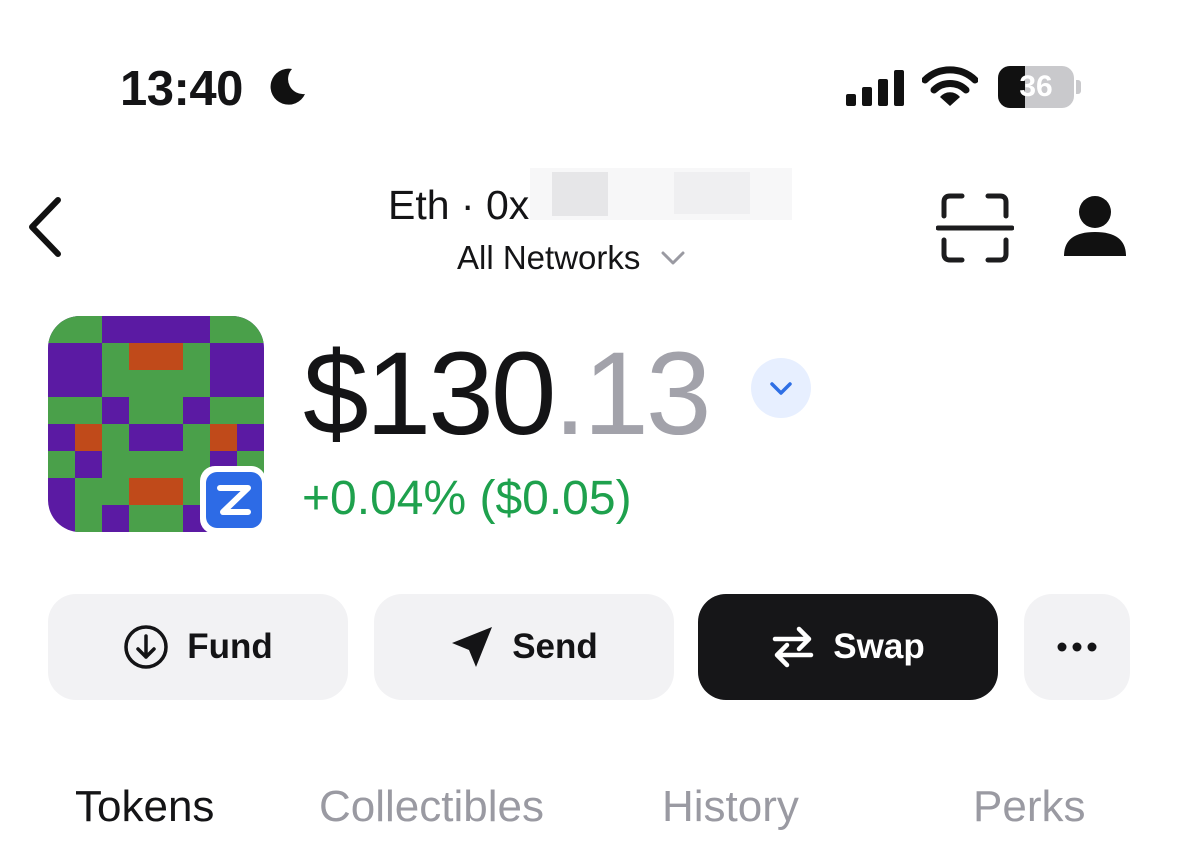 The height and width of the screenshot is (845, 1179). What do you see at coordinates (793, 647) in the screenshot?
I see `swap-arrows-icon` at bounding box center [793, 647].